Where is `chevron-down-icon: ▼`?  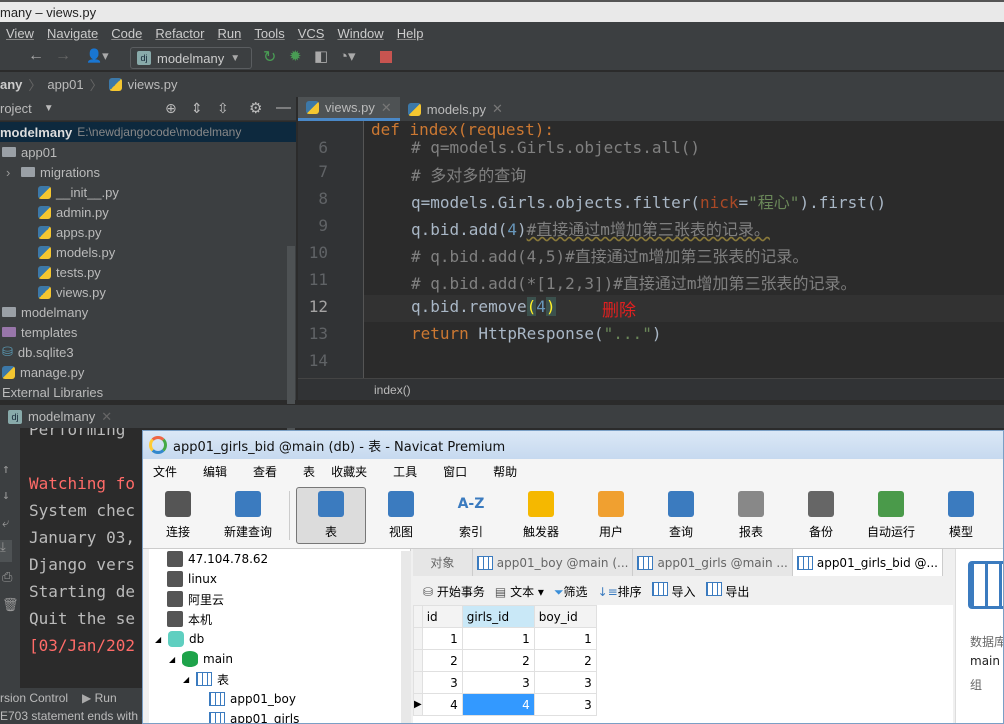
chevron-down-icon: ▼ is located at coordinates (49, 108).